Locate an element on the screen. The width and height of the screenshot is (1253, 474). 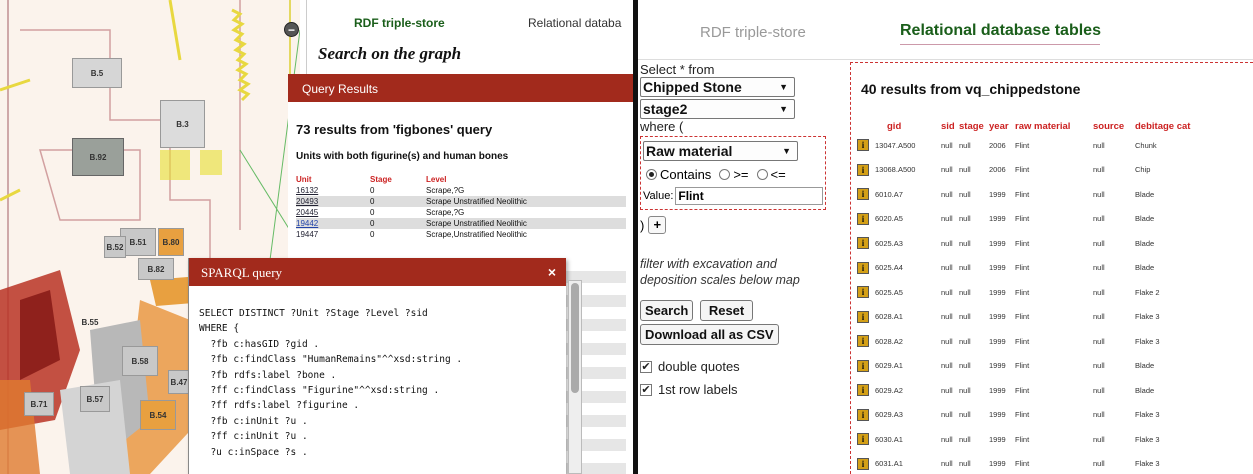
unit-link: 20445 is located at coordinates (333, 212).